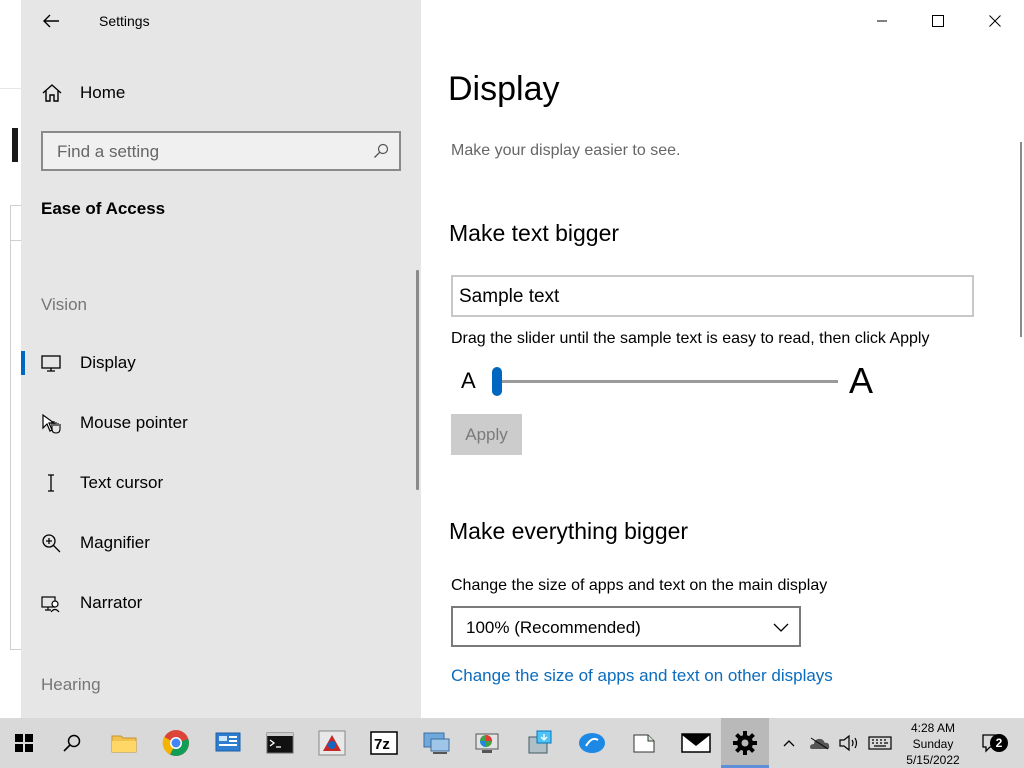  I want to click on minimize-button, so click(881, 21).